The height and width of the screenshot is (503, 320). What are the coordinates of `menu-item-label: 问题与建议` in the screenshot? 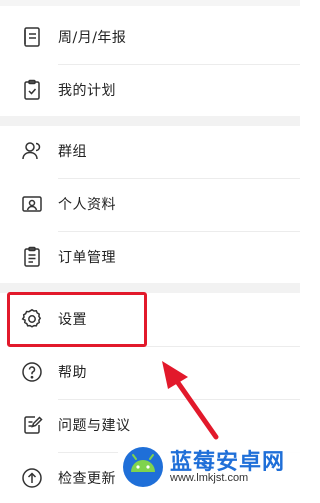 It's located at (94, 426).